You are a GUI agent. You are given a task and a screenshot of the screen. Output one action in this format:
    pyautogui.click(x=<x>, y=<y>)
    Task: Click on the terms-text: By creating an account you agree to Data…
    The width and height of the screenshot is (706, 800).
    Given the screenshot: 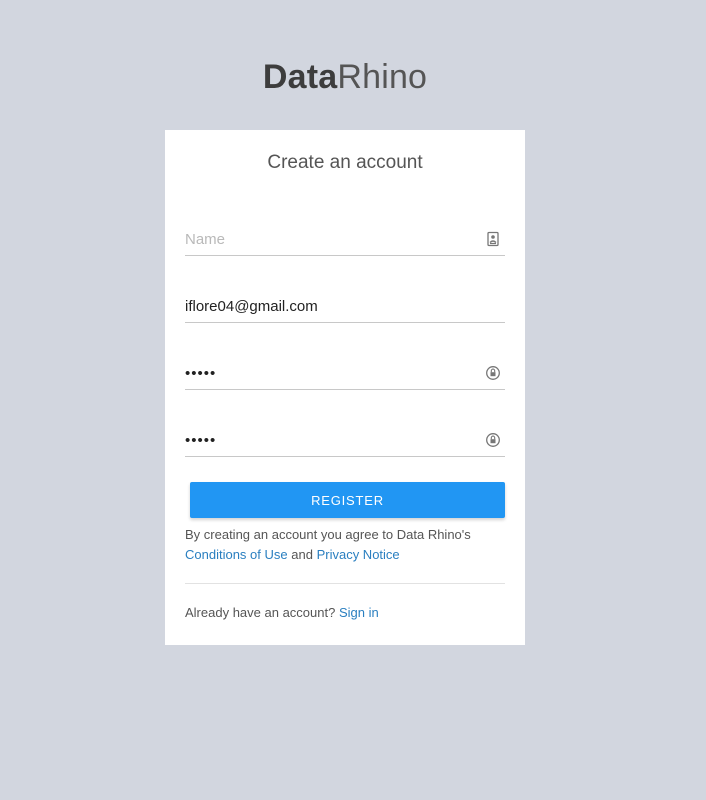 What is the action you would take?
    pyautogui.click(x=345, y=545)
    